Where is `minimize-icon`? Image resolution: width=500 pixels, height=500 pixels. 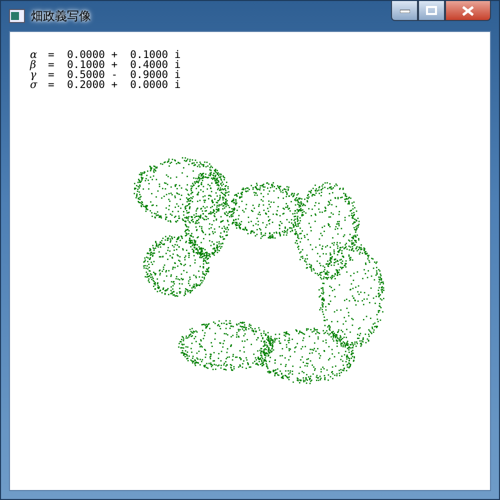 minimize-icon is located at coordinates (405, 10).